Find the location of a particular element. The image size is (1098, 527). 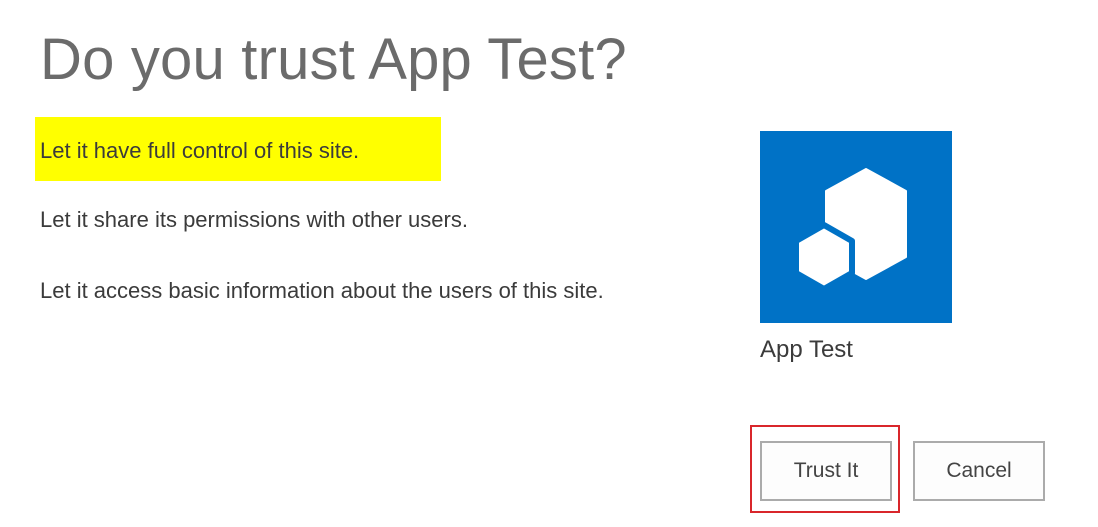

app-tile is located at coordinates (856, 227).